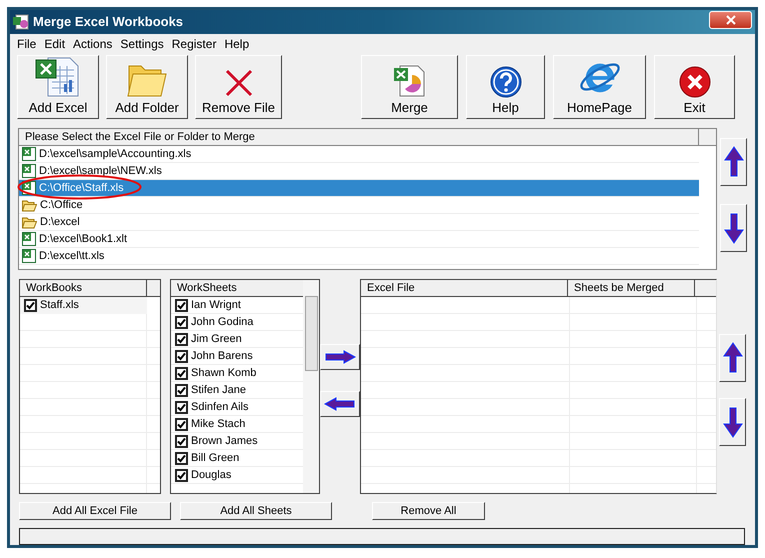  I want to click on toolbar-button: HomePage, so click(599, 87).